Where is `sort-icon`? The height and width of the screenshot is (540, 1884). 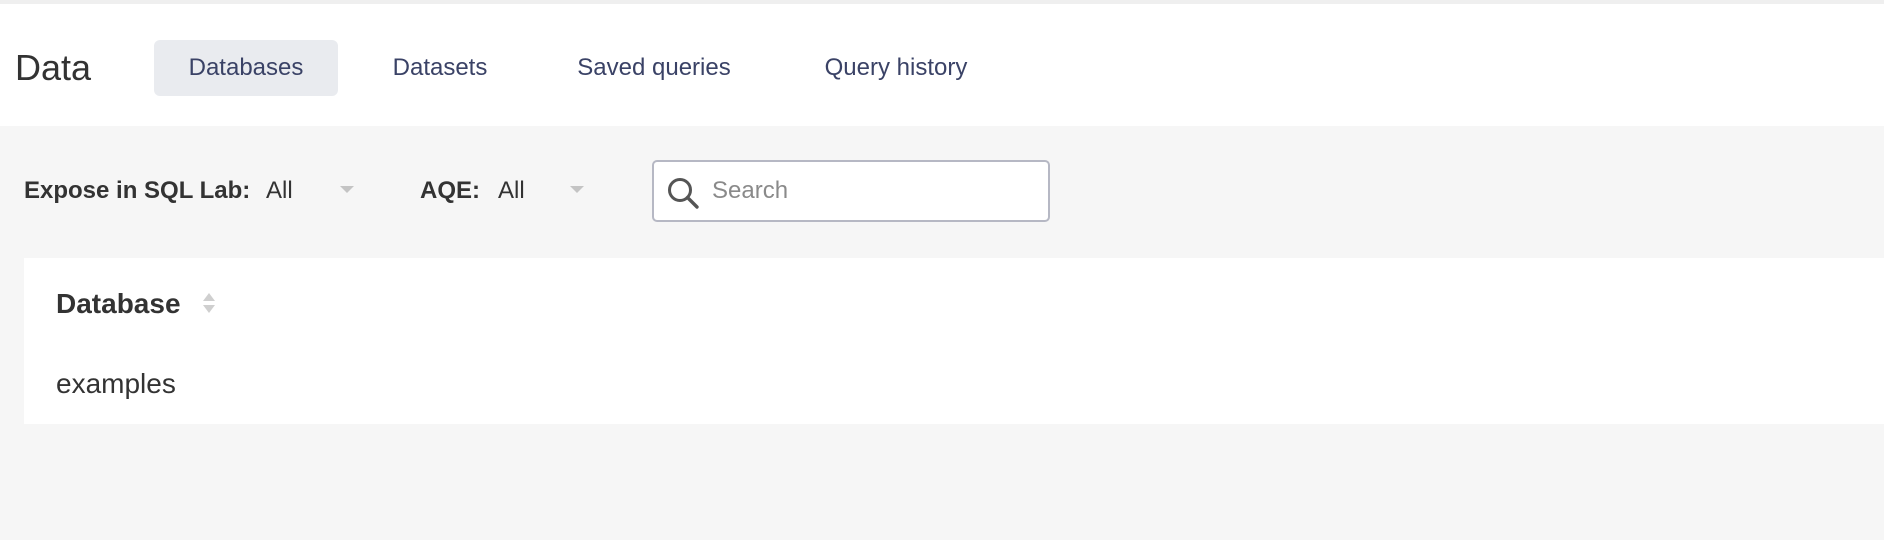 sort-icon is located at coordinates (208, 304).